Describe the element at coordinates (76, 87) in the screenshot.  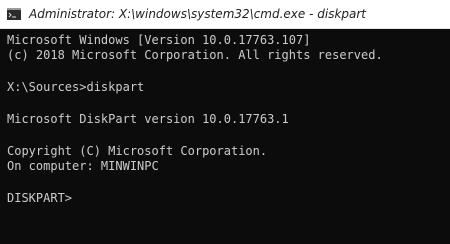
I see `console-line: X:\Sources>diskpart` at that location.